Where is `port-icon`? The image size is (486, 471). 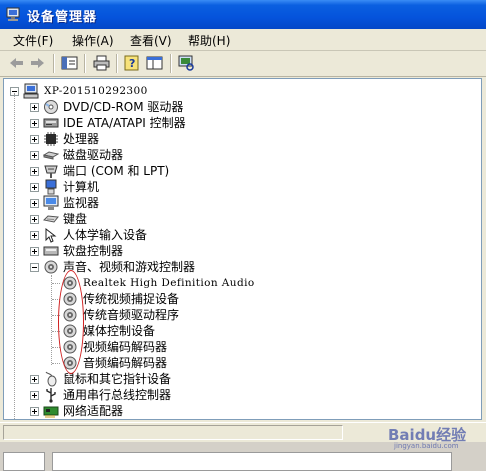
port-icon is located at coordinates (51, 171).